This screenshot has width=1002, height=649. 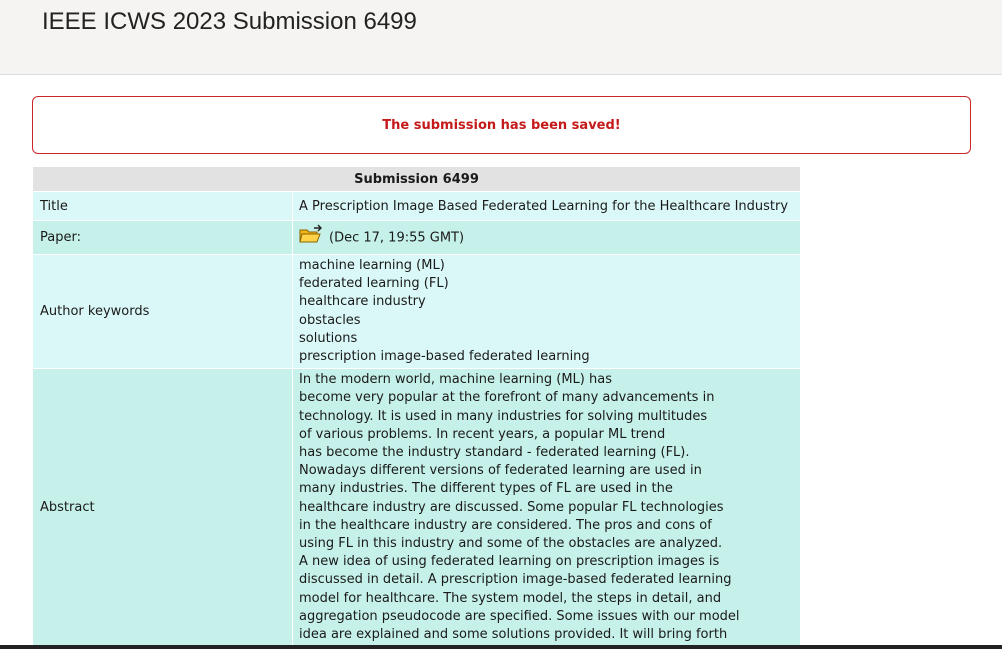 I want to click on keywords-label: Author keywords, so click(x=162, y=311).